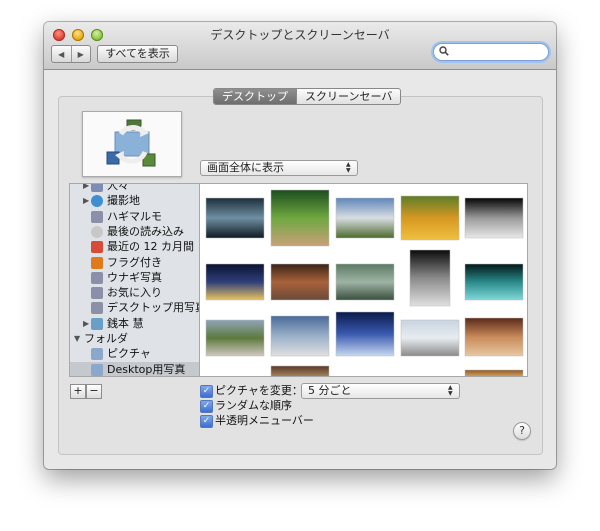 This screenshot has width=600, height=531. I want to click on sidebar-item: 最後の読み込み, so click(134, 232).